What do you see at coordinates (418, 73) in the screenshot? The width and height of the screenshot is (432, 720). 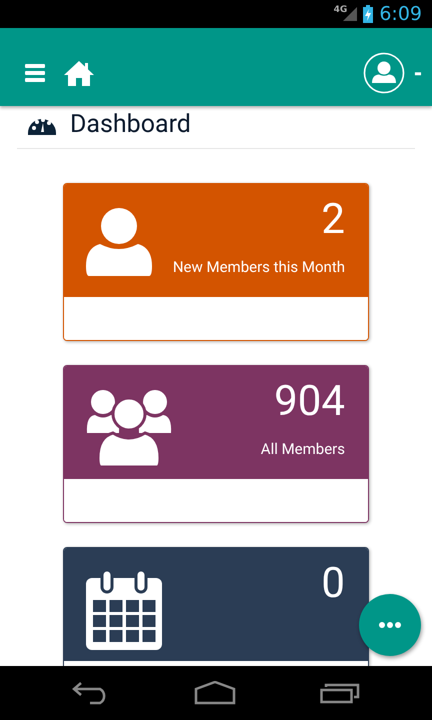 I see `user-name: -` at bounding box center [418, 73].